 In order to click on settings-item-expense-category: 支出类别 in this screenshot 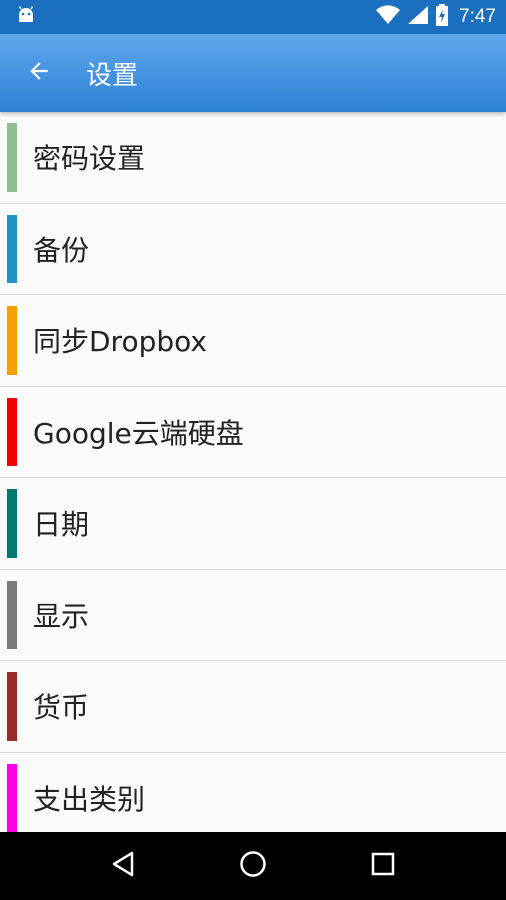, I will do `click(253, 792)`.